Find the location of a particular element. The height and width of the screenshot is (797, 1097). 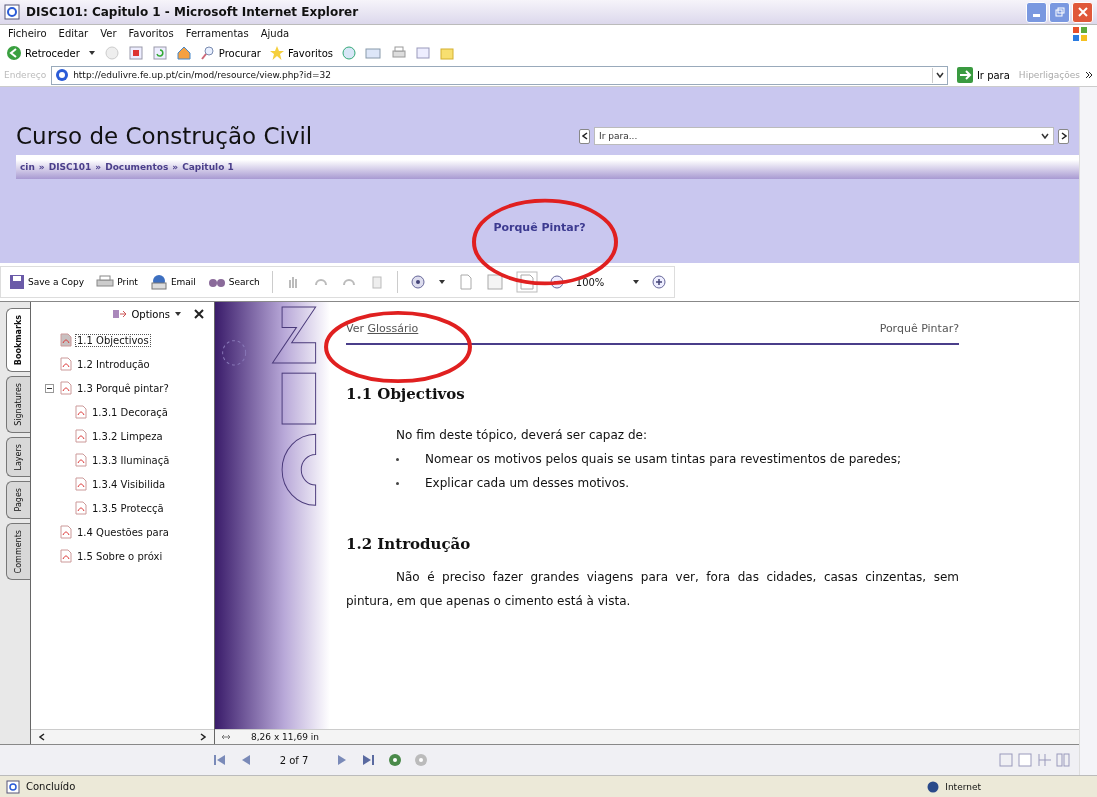

zone-label: Internet is located at coordinates (963, 786).